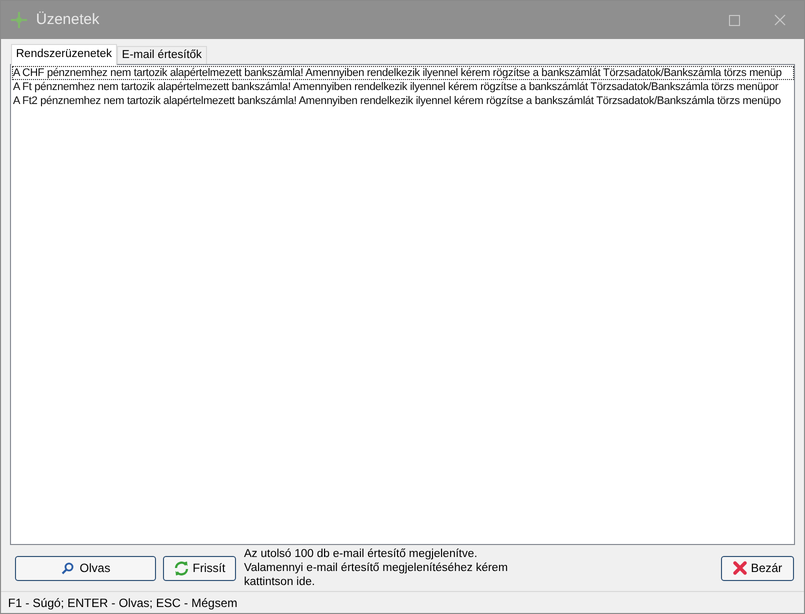 Image resolution: width=805 pixels, height=614 pixels. Describe the element at coordinates (403, 101) in the screenshot. I see `message-row: A Ft2 pénznemhez nem tartozik alapértelmezett bankszámla! Amennyiben rendelkezik ilyennel kérem rögzítse a bankszámlát Törzsadatok/Bankszámla törzs menüpo` at that location.